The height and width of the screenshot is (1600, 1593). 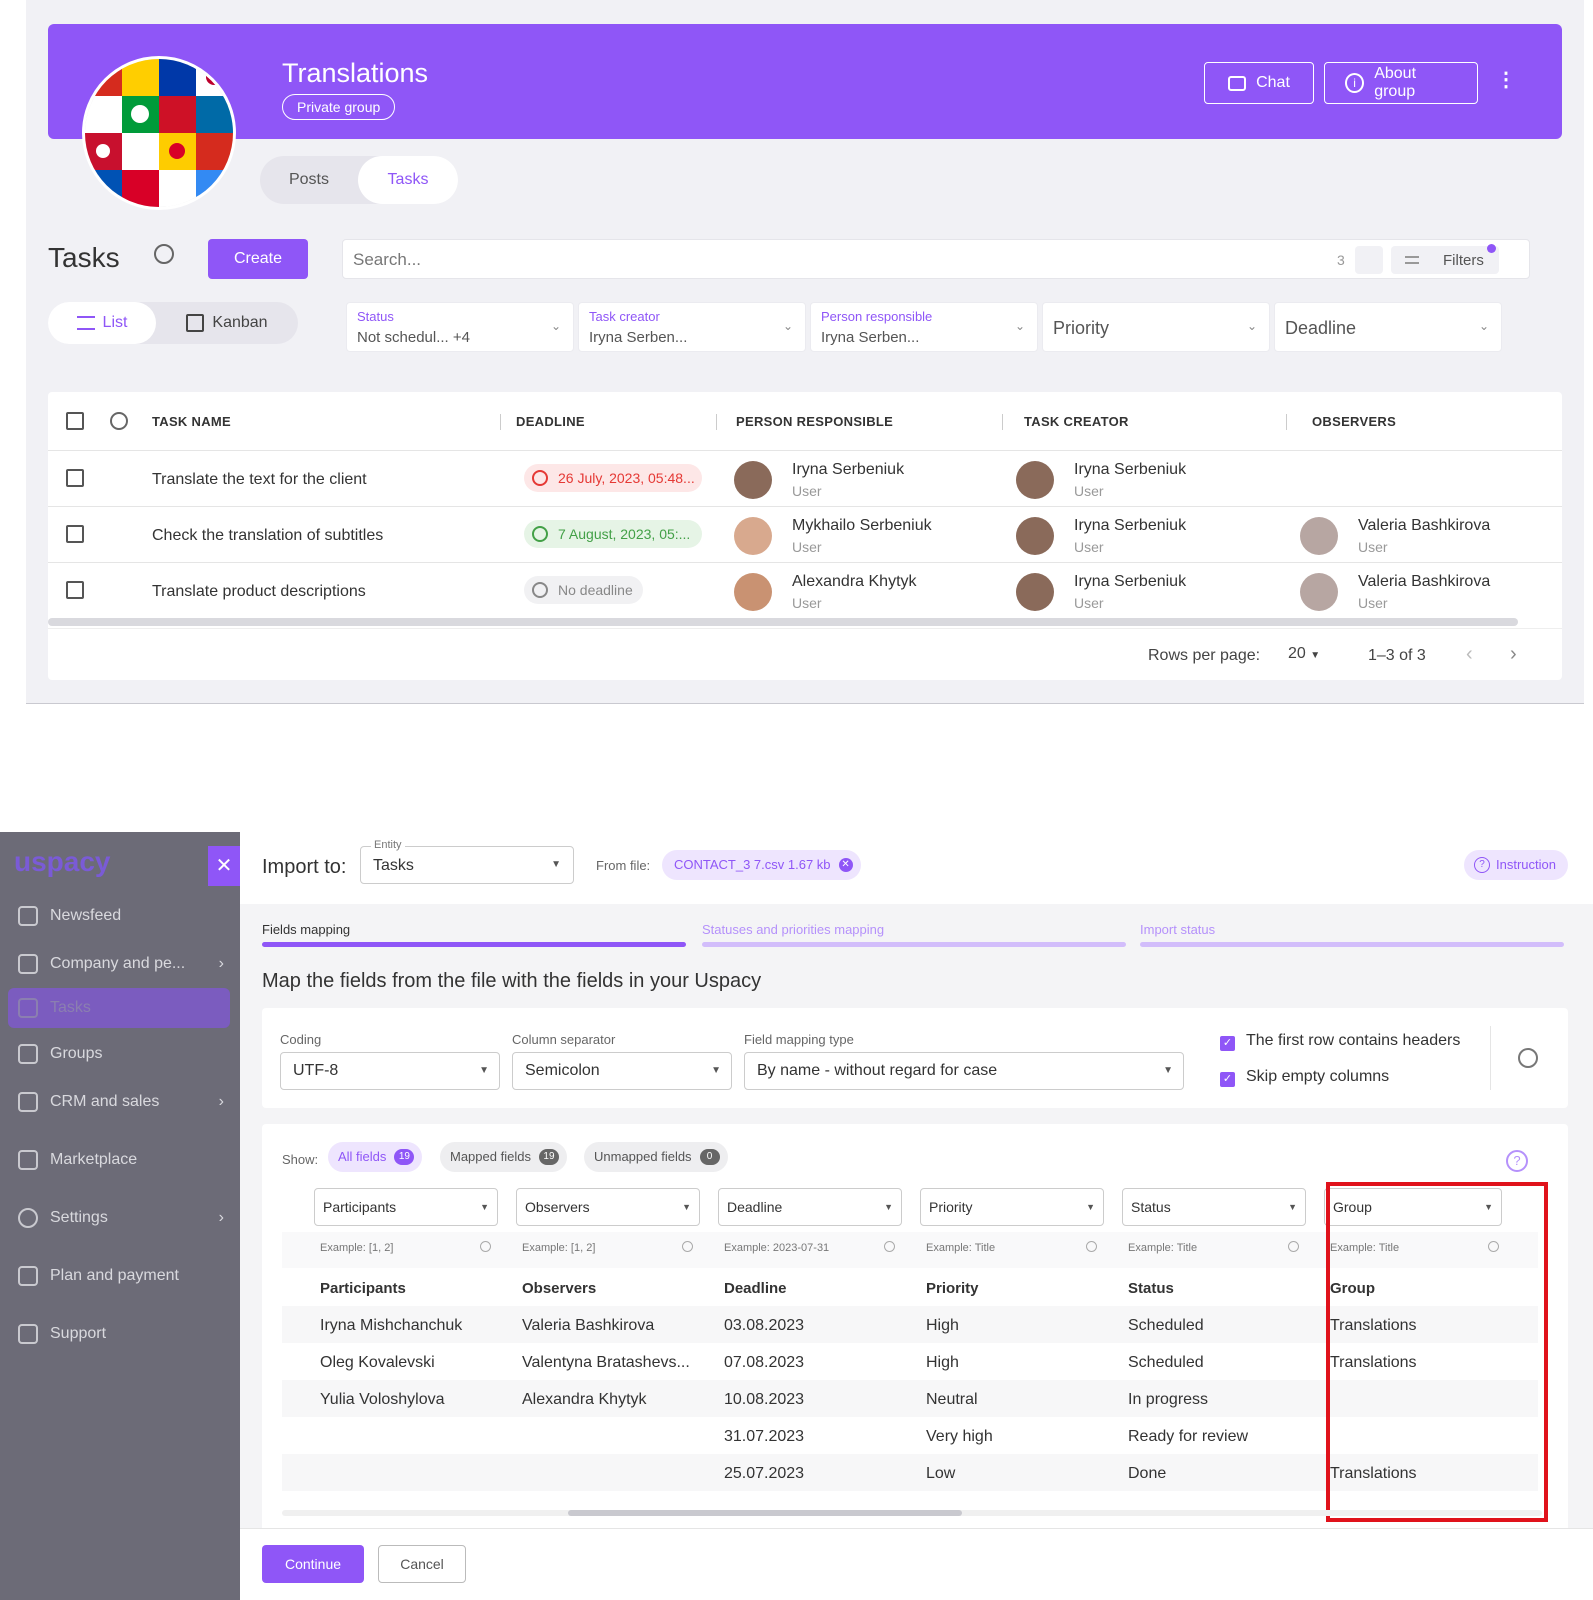 What do you see at coordinates (375, 1157) in the screenshot?
I see `chip-all-fields: All fields 19` at bounding box center [375, 1157].